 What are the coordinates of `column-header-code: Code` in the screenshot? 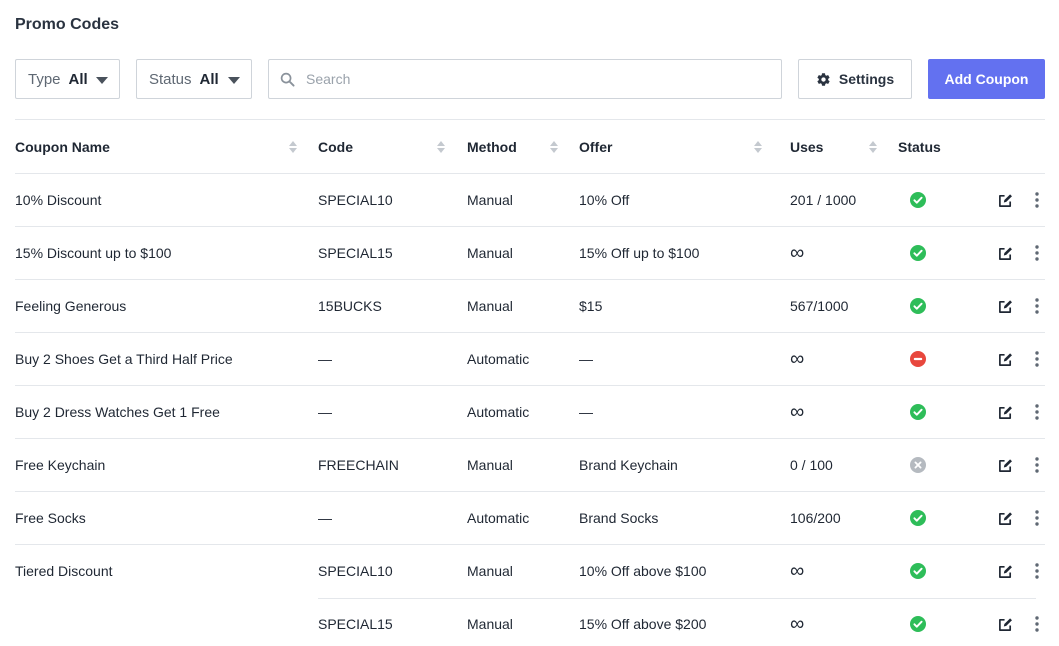 It's located at (335, 146).